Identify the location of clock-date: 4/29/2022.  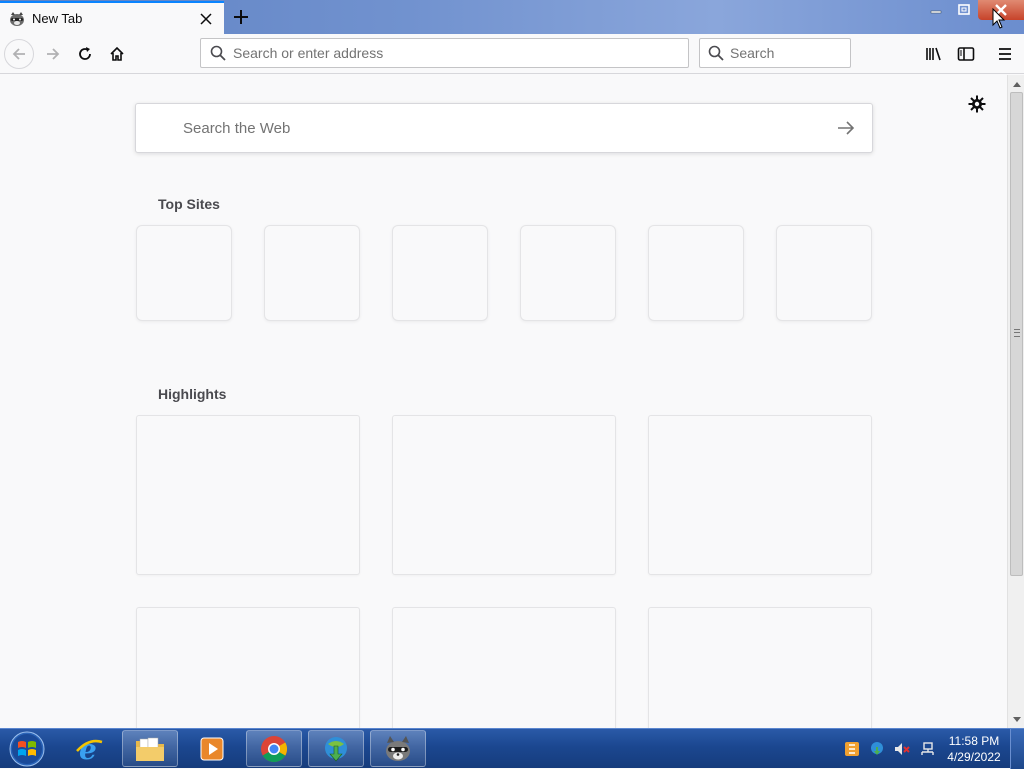
(974, 757).